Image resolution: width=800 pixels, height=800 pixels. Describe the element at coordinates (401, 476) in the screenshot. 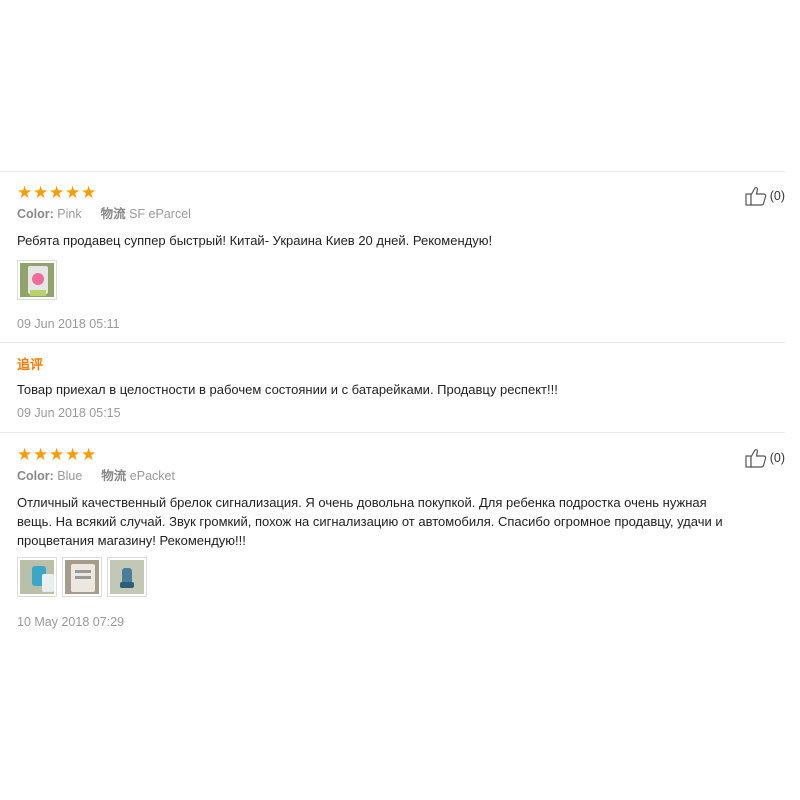

I see `review-meta: Color: Blue 物流 ePacket` at that location.